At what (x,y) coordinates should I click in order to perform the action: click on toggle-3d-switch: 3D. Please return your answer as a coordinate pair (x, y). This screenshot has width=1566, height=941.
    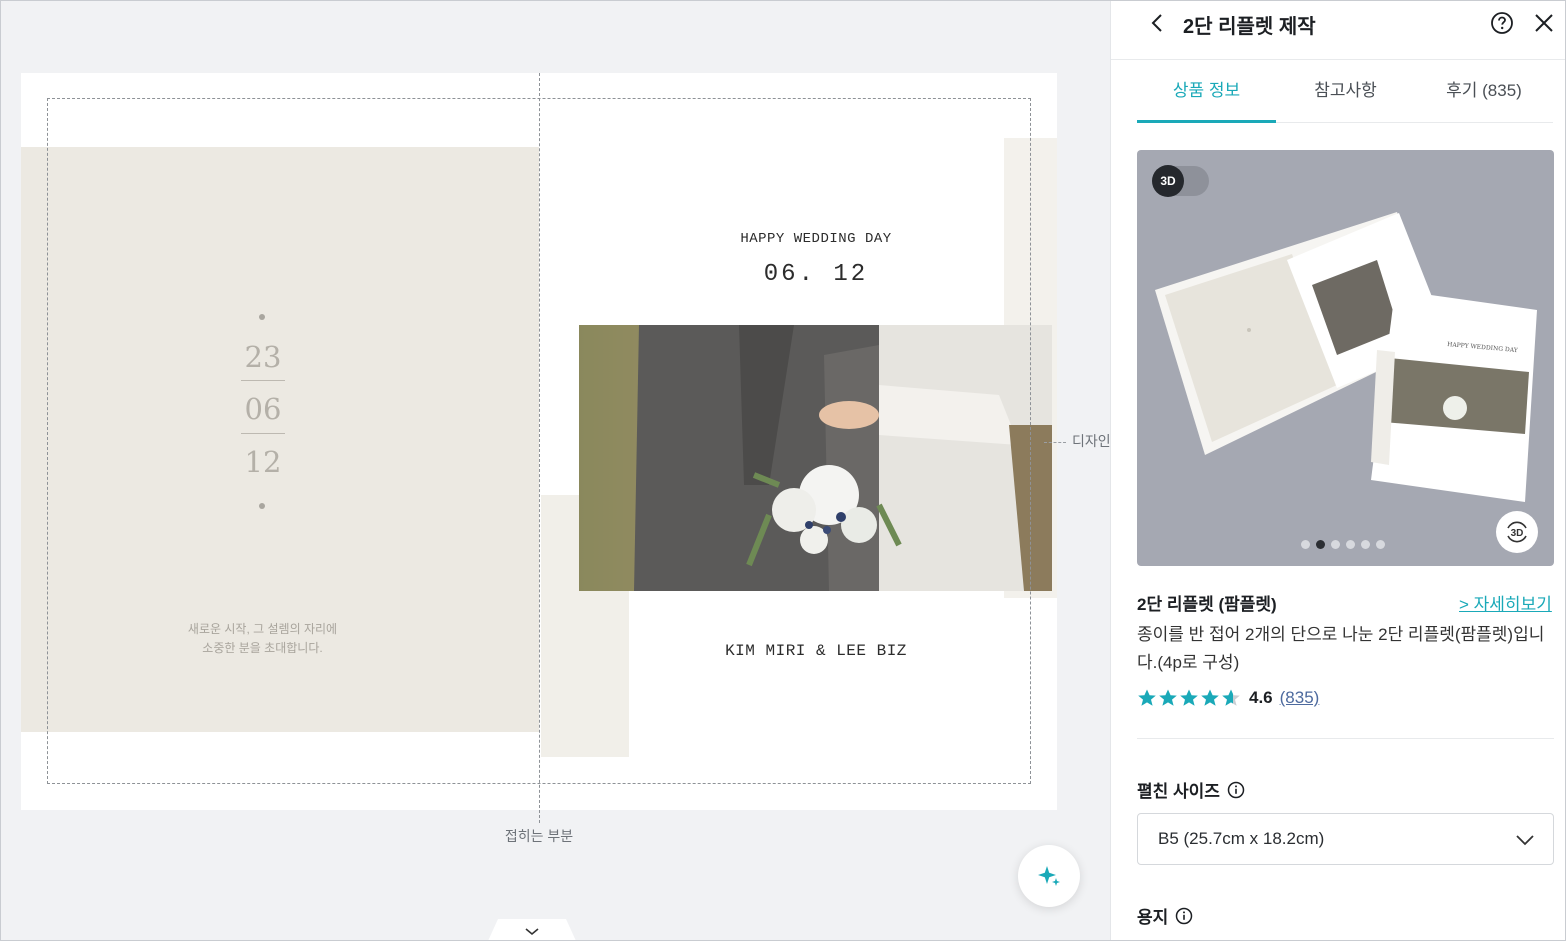
    Looking at the image, I should click on (1180, 181).